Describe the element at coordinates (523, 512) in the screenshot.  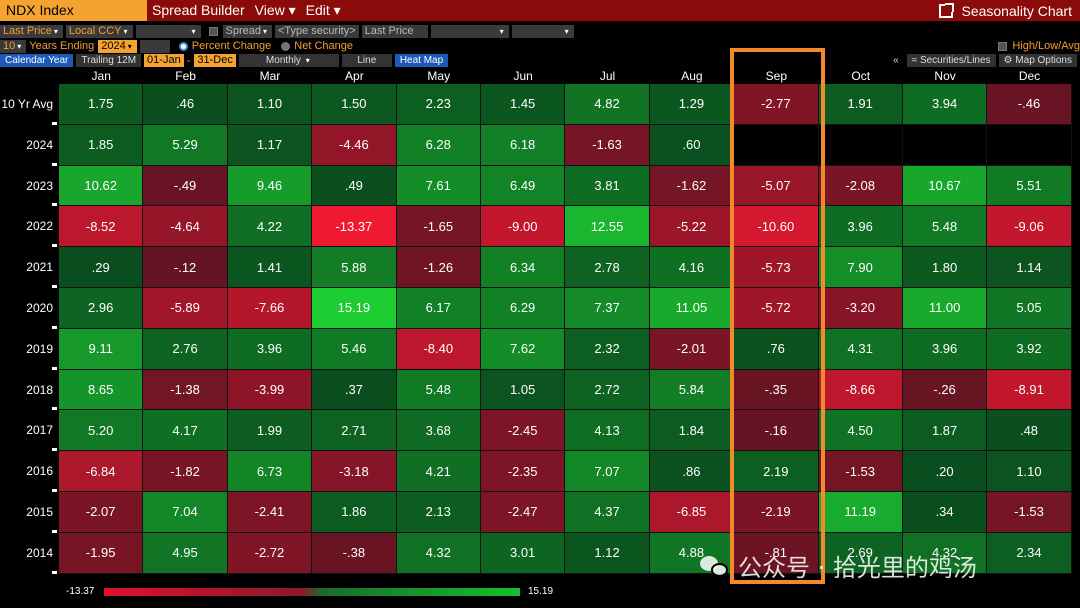
I see `heat-map-cell: -2.47` at that location.